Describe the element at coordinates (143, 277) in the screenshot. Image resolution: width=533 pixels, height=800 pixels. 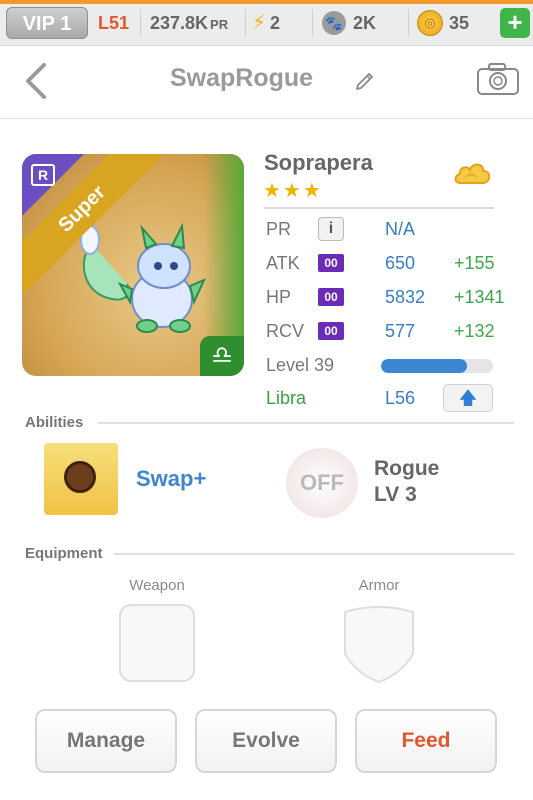
I see `monster-image` at that location.